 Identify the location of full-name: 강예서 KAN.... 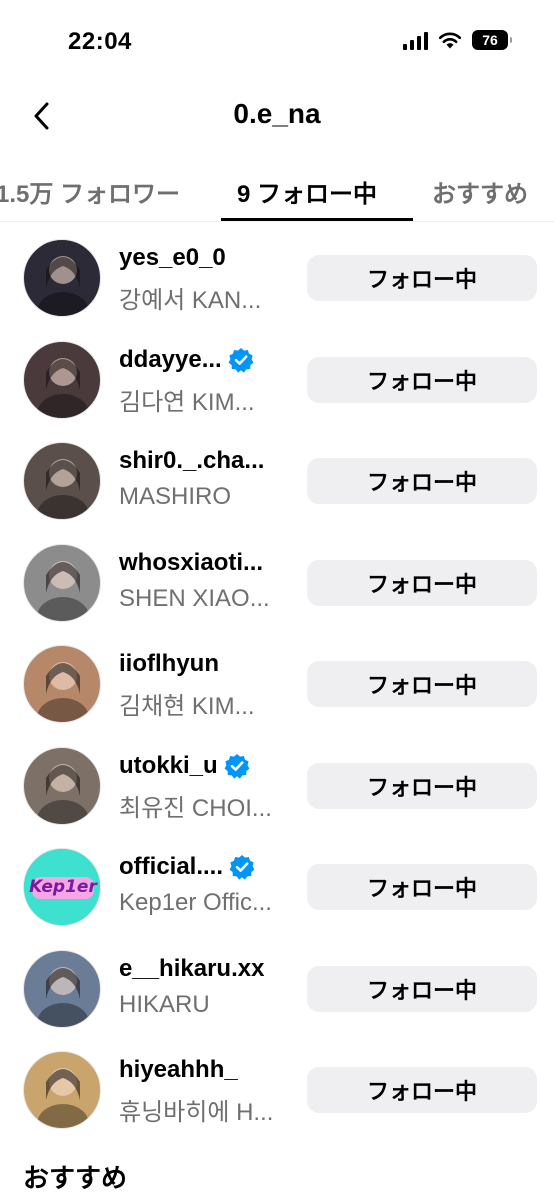
(190, 300).